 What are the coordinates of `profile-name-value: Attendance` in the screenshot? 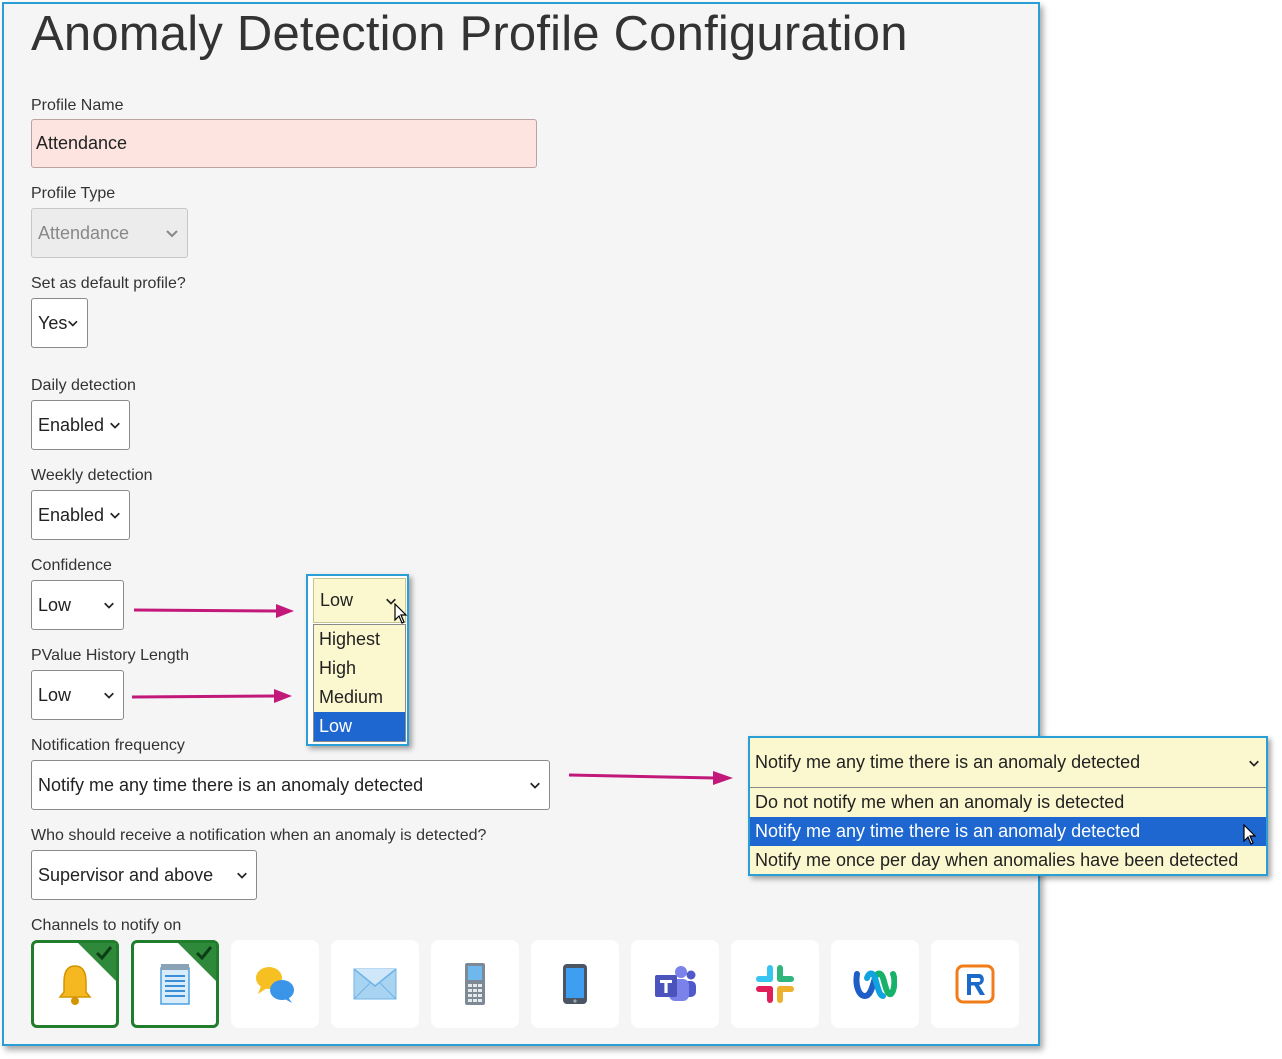 It's located at (82, 143).